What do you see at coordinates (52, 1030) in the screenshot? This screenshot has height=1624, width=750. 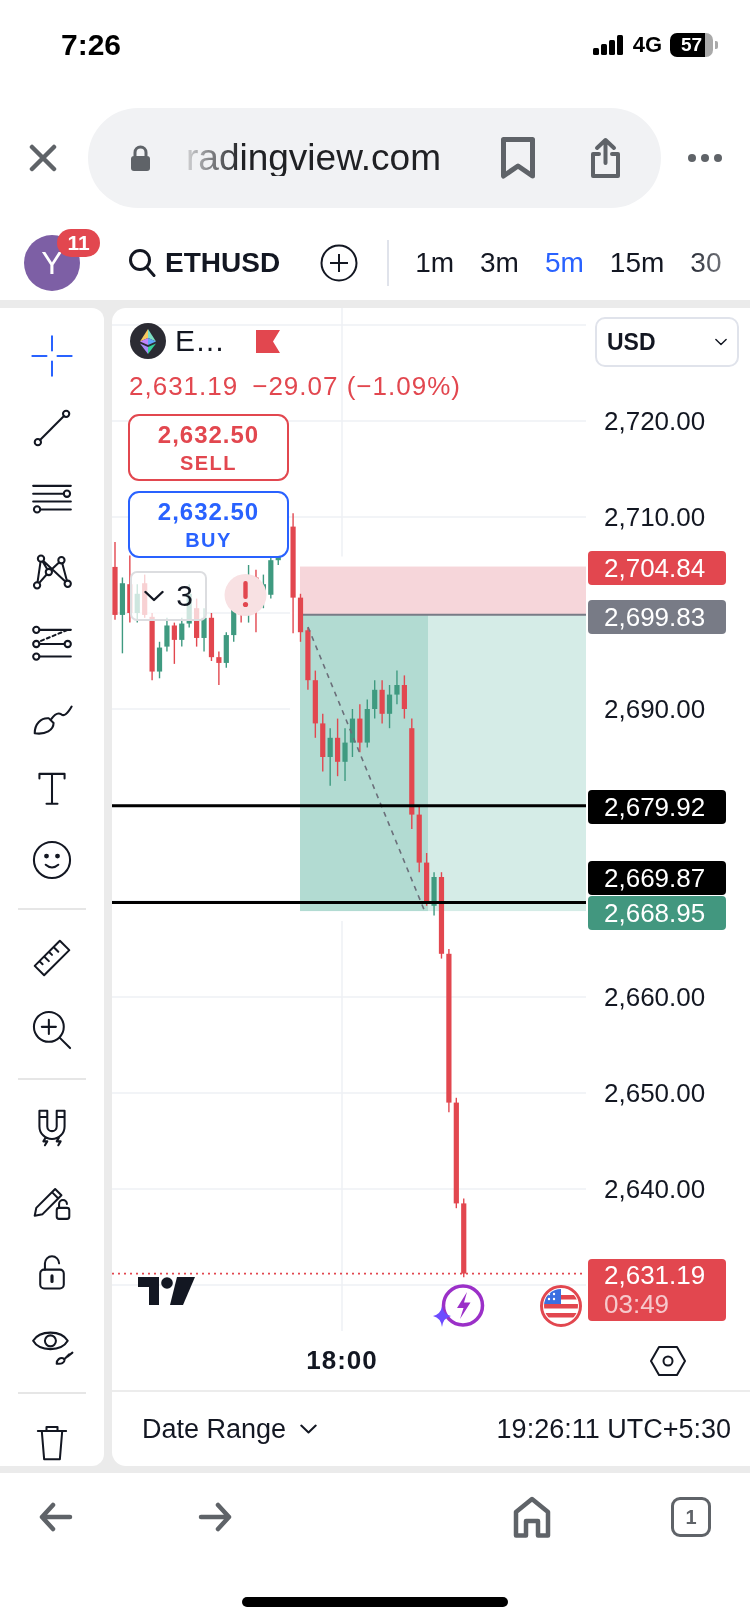 I see `zoom-in-icon` at bounding box center [52, 1030].